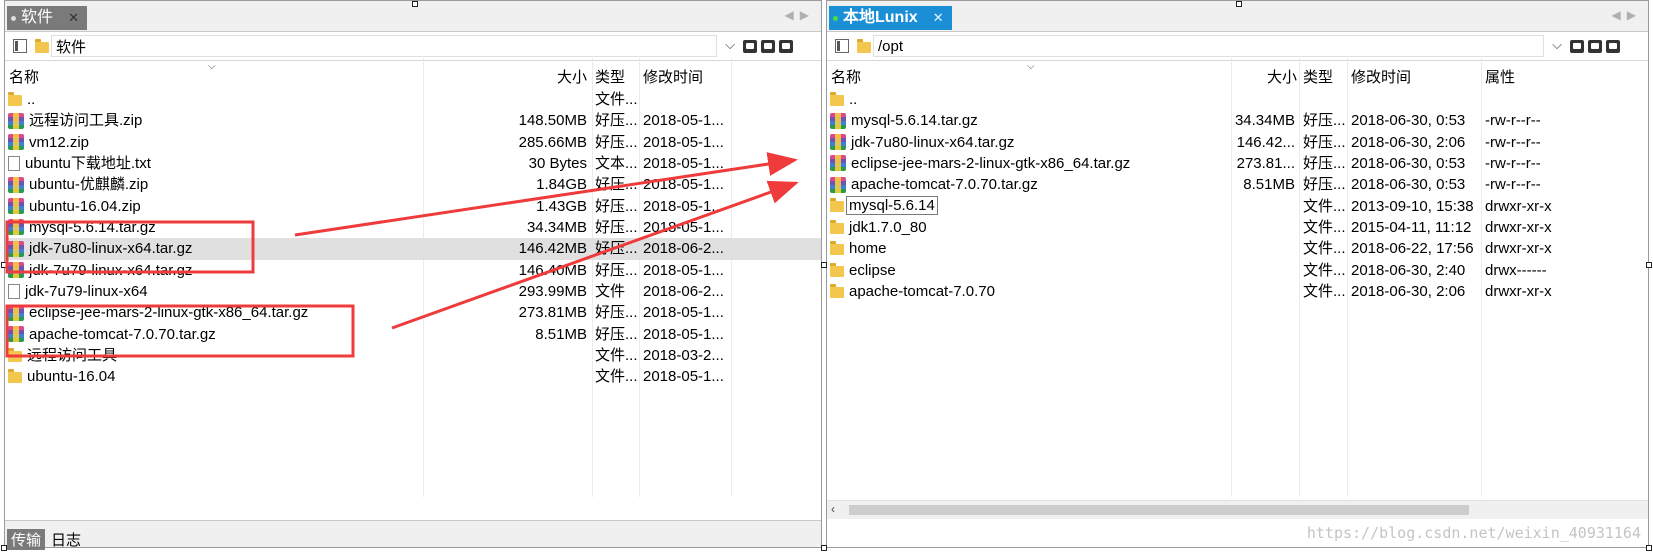 The height and width of the screenshot is (558, 1653). I want to click on left-path-input, so click(384, 46).